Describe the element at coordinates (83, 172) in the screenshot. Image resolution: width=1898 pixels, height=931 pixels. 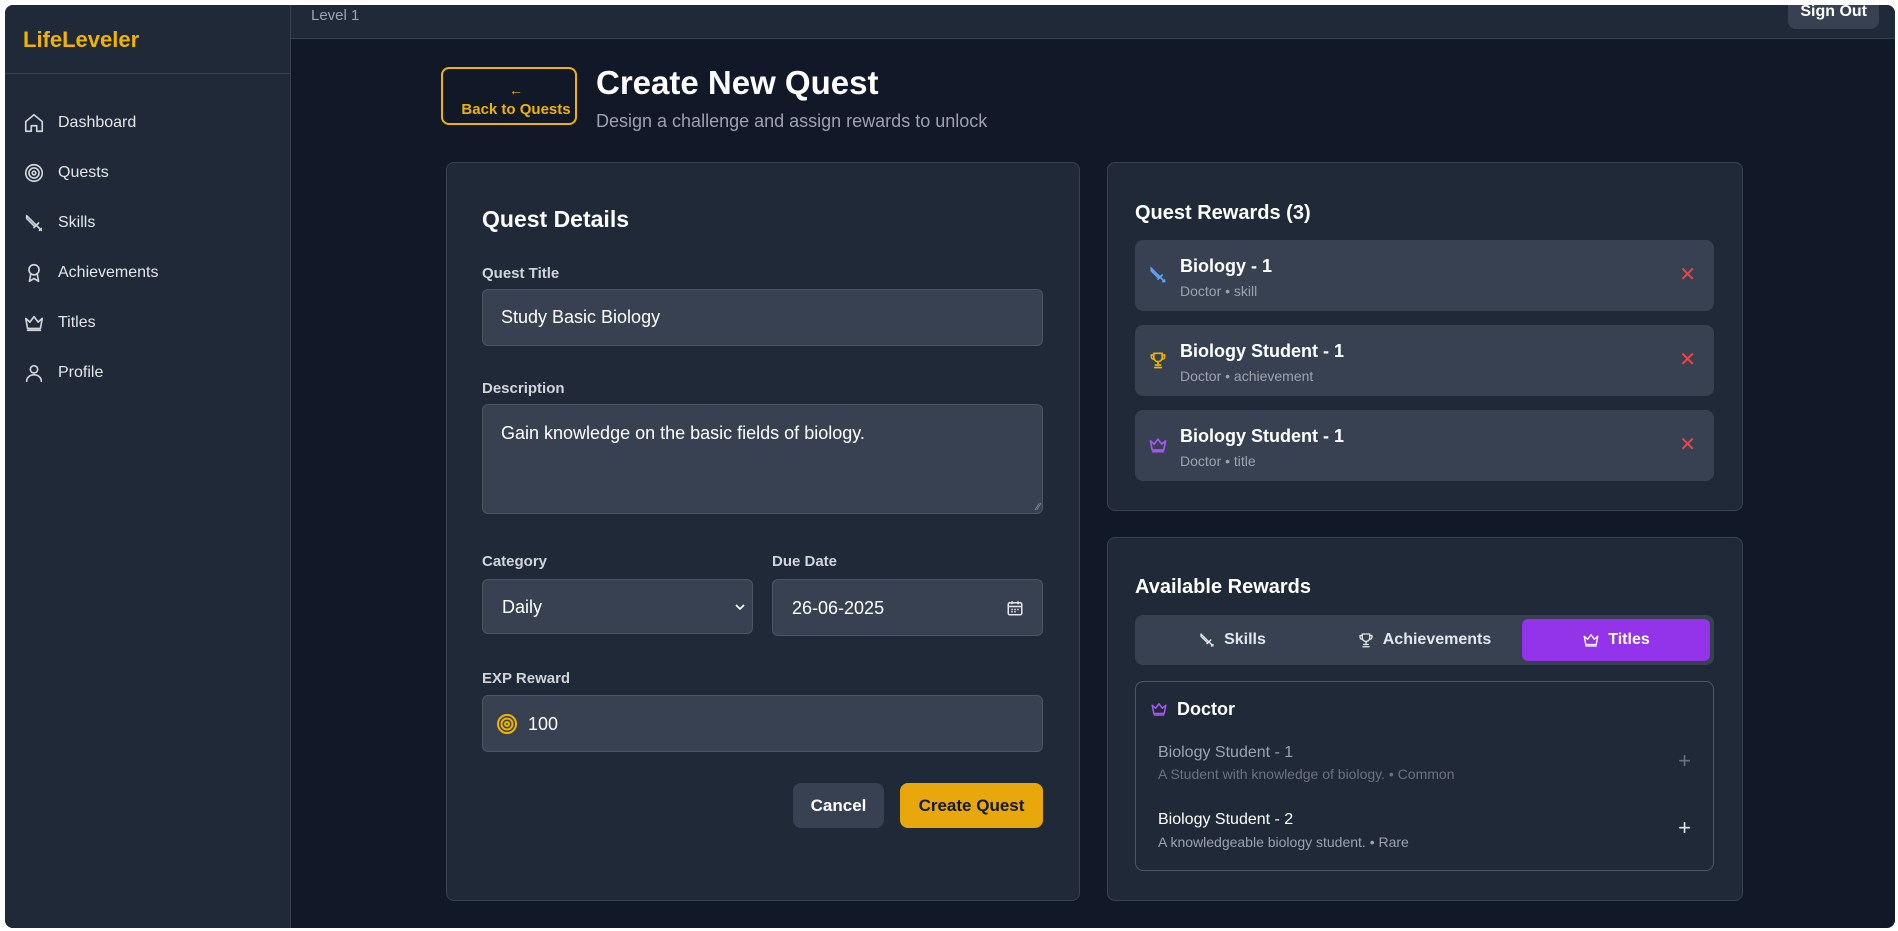
I see `sidebar-item-label: Quests` at that location.